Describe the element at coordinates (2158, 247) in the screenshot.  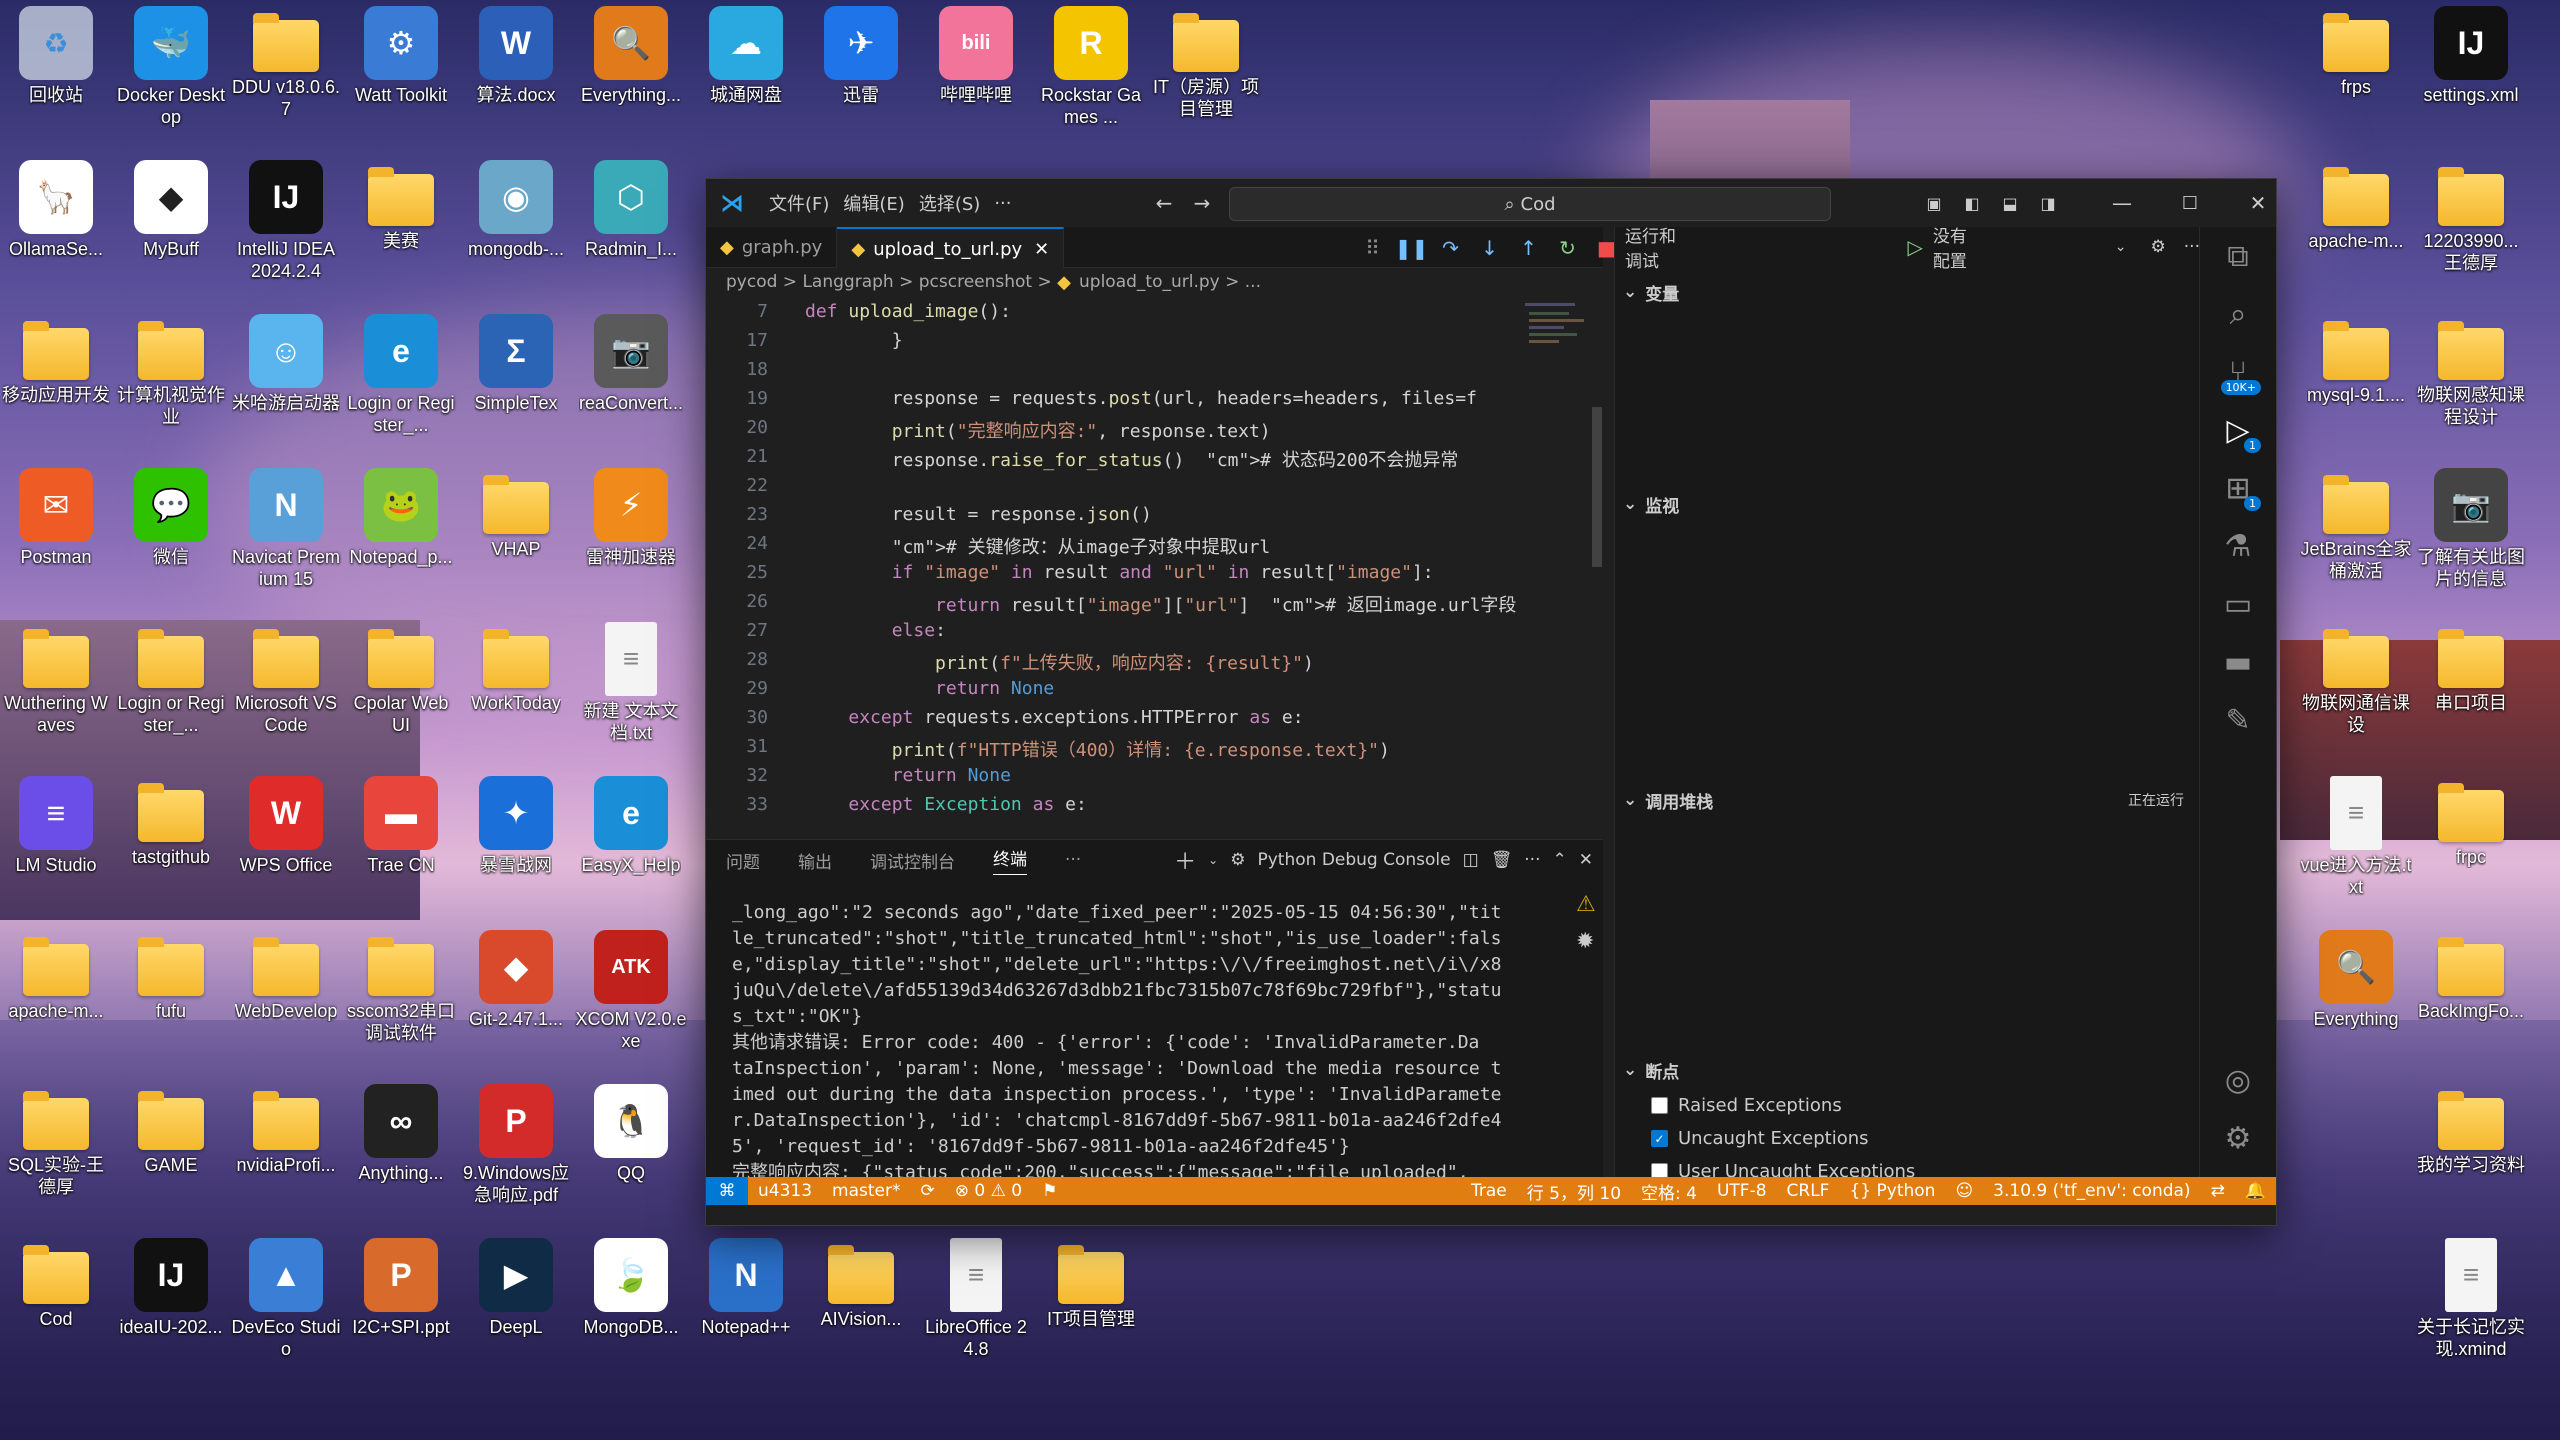
I see `gear-icon: ⚙` at that location.